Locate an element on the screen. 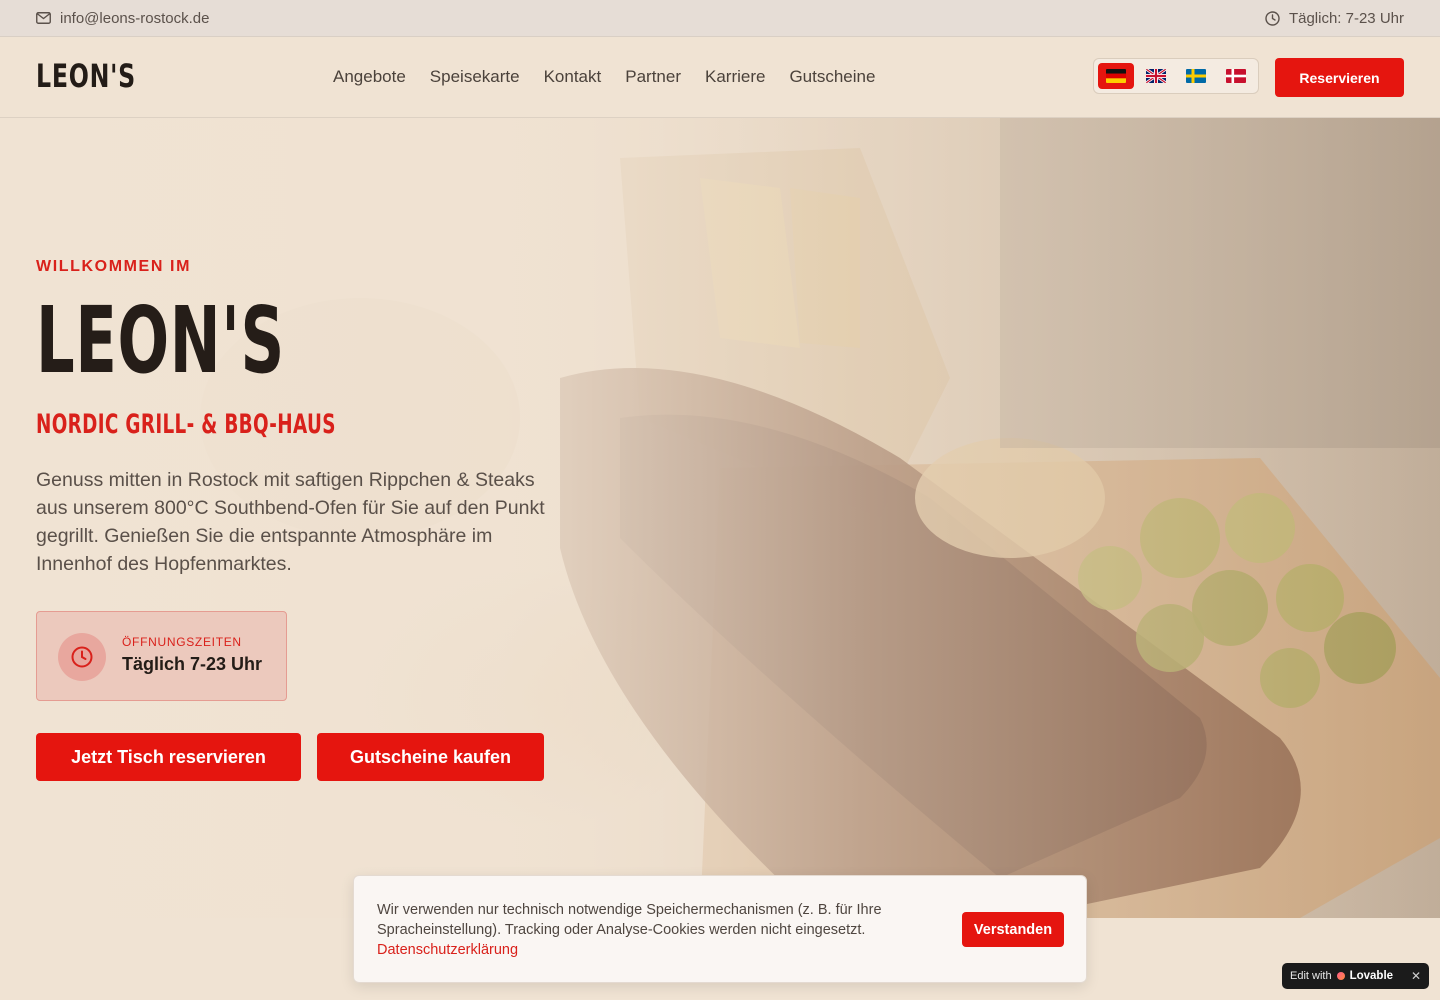  language-da-button is located at coordinates (1236, 76).